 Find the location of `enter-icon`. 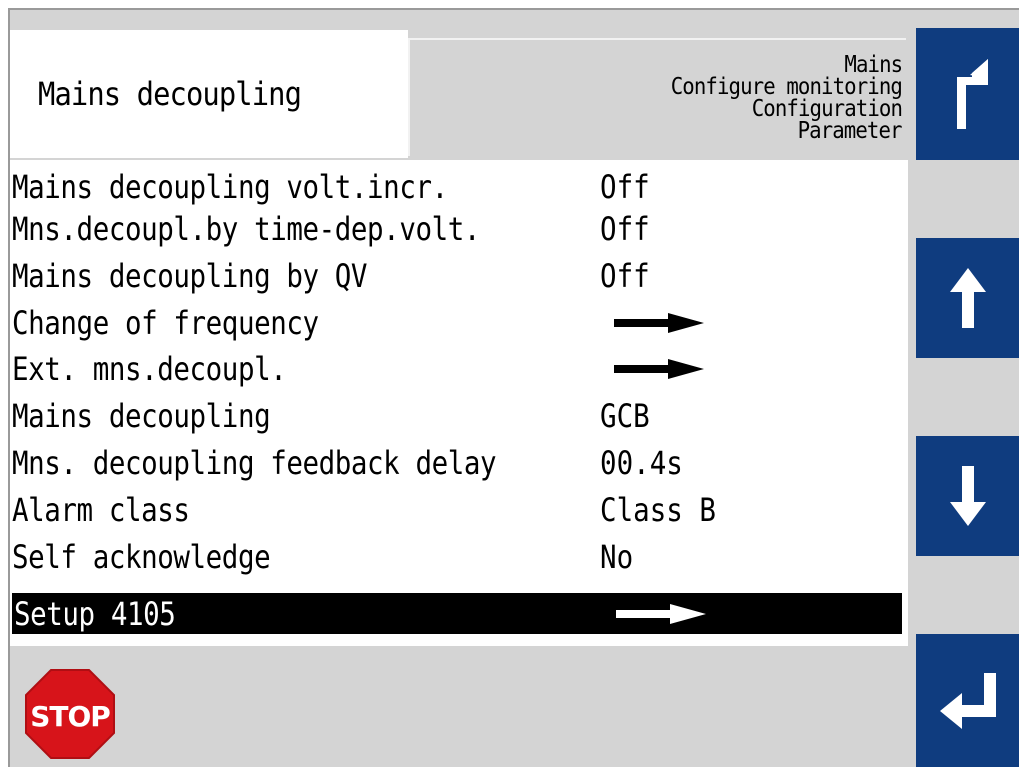

enter-icon is located at coordinates (967, 700).